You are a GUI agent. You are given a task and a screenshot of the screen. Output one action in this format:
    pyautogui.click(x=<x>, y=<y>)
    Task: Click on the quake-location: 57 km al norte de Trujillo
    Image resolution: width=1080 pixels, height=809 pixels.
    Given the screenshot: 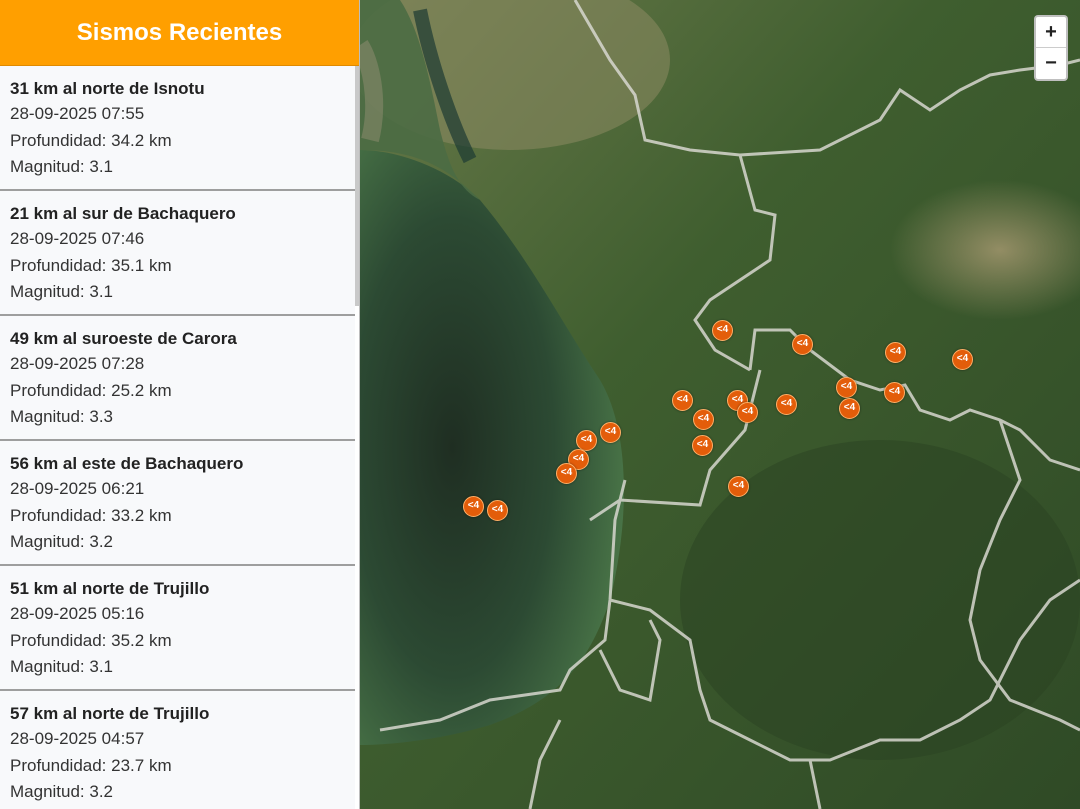 What is the action you would take?
    pyautogui.click(x=110, y=713)
    